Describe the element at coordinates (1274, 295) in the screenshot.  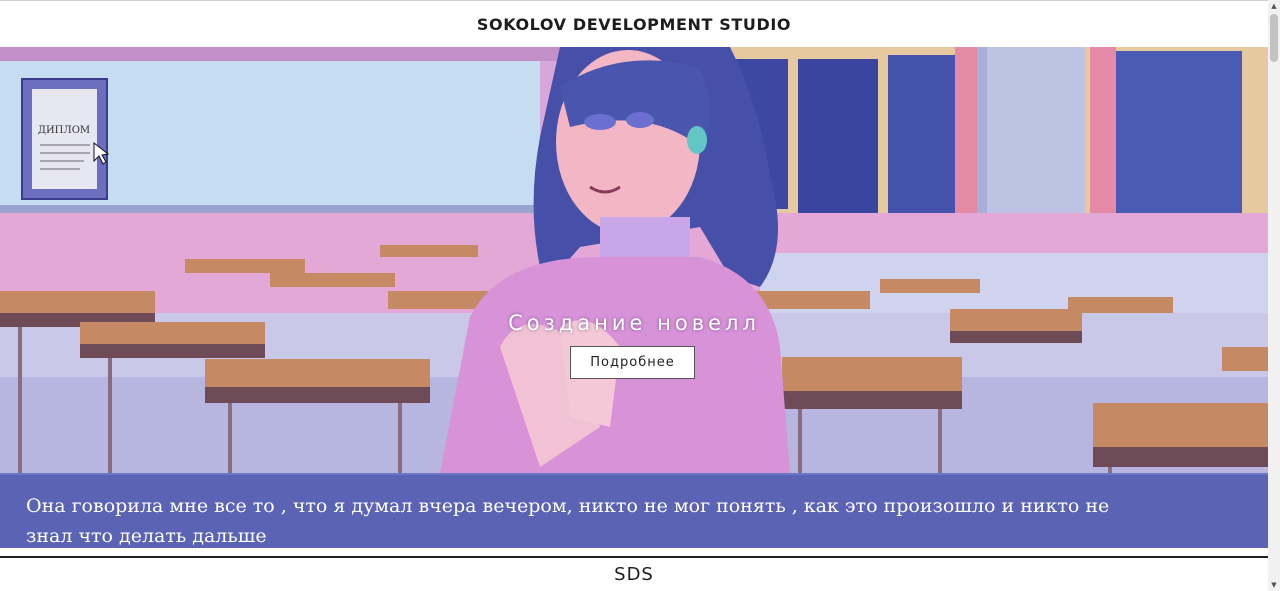
I see `scrollbar: ▲ ▼` at that location.